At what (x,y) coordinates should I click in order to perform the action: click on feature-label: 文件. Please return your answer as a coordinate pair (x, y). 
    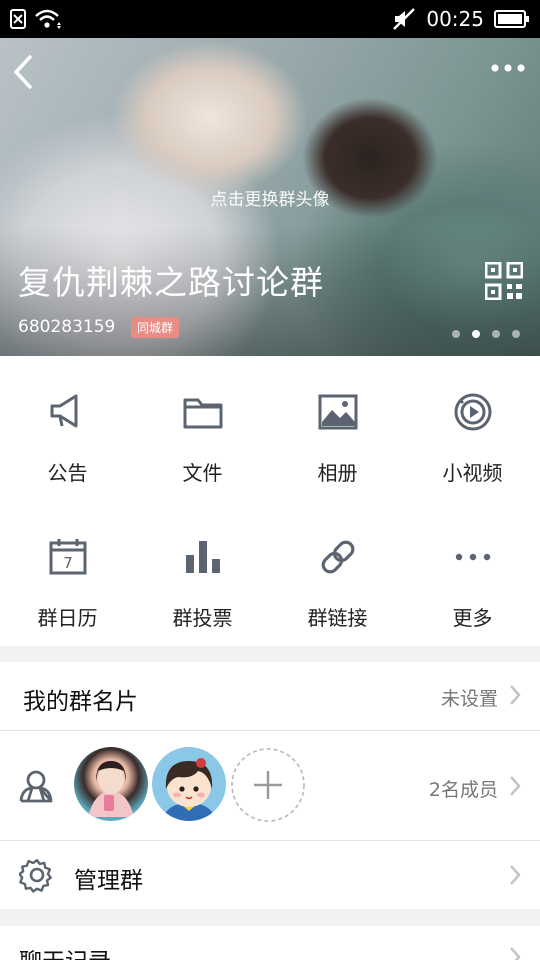
    Looking at the image, I should click on (202, 473).